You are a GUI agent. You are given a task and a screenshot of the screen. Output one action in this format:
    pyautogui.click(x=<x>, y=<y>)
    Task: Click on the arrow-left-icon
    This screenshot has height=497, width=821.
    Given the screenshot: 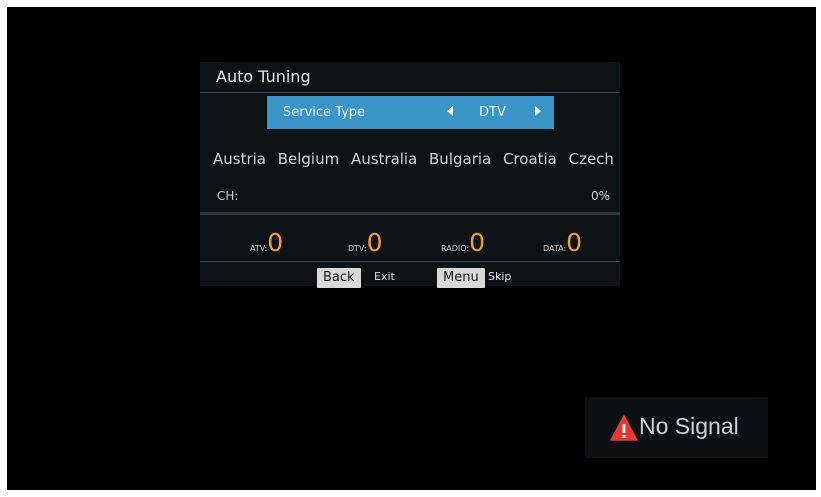 What is the action you would take?
    pyautogui.click(x=450, y=111)
    